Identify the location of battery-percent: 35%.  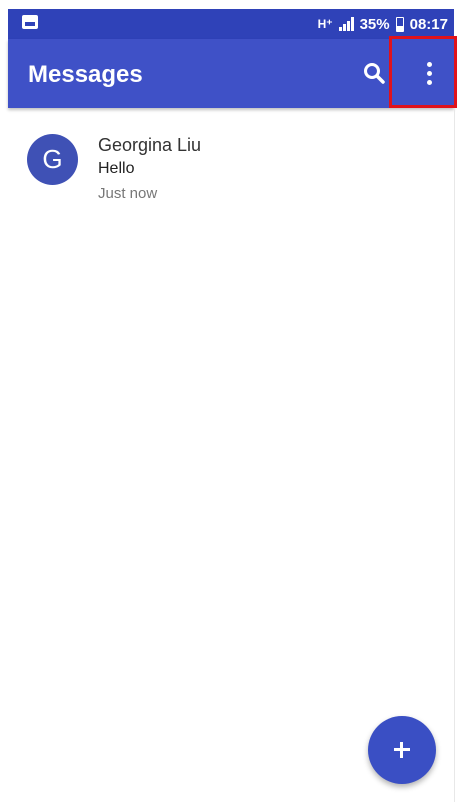
(374, 24).